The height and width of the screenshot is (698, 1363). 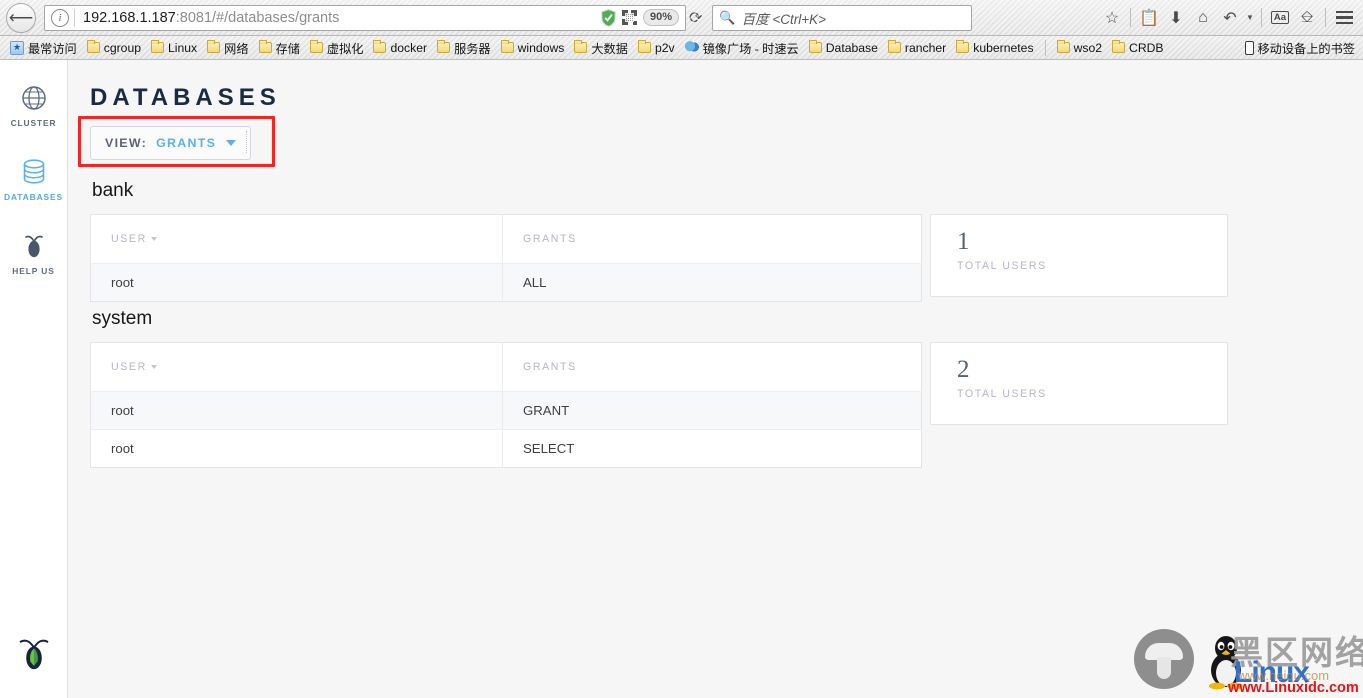 I want to click on qr-code-icon, so click(x=629, y=17).